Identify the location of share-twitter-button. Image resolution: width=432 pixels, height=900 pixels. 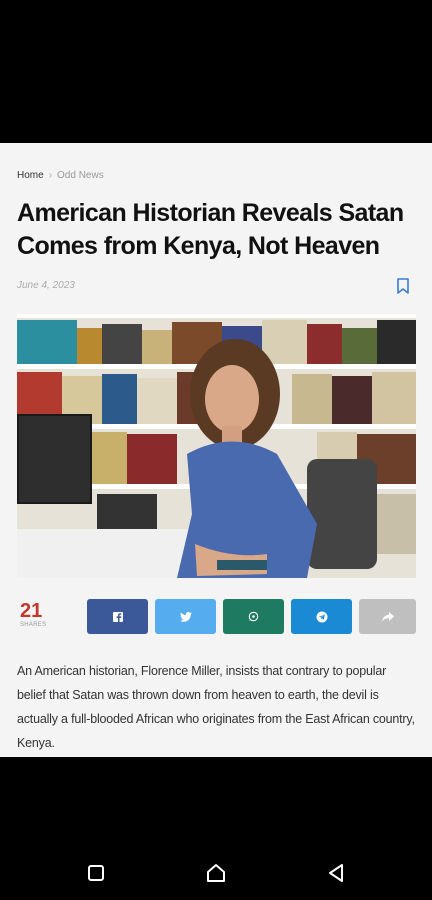
(185, 616).